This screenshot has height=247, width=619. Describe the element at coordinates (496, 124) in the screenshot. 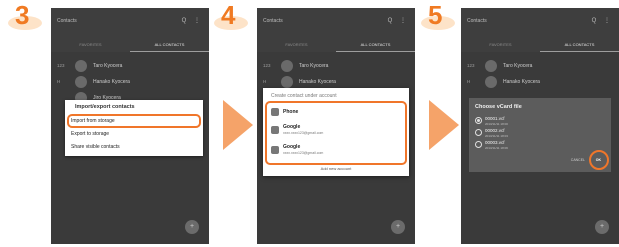

I see `vcard-date: 2013/11/11 18:00` at that location.